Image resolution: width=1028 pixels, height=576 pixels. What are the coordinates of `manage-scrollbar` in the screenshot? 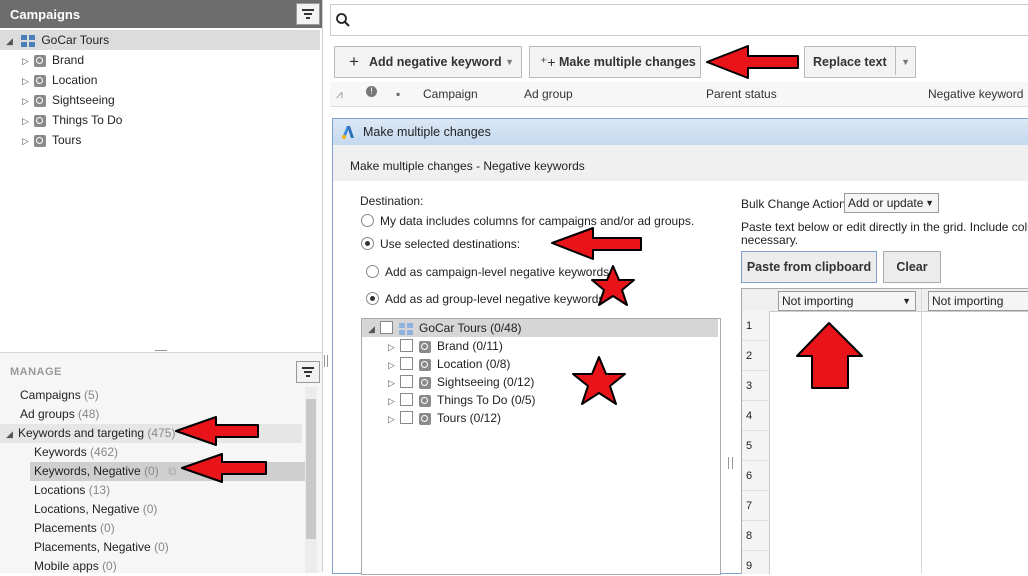 It's located at (311, 480).